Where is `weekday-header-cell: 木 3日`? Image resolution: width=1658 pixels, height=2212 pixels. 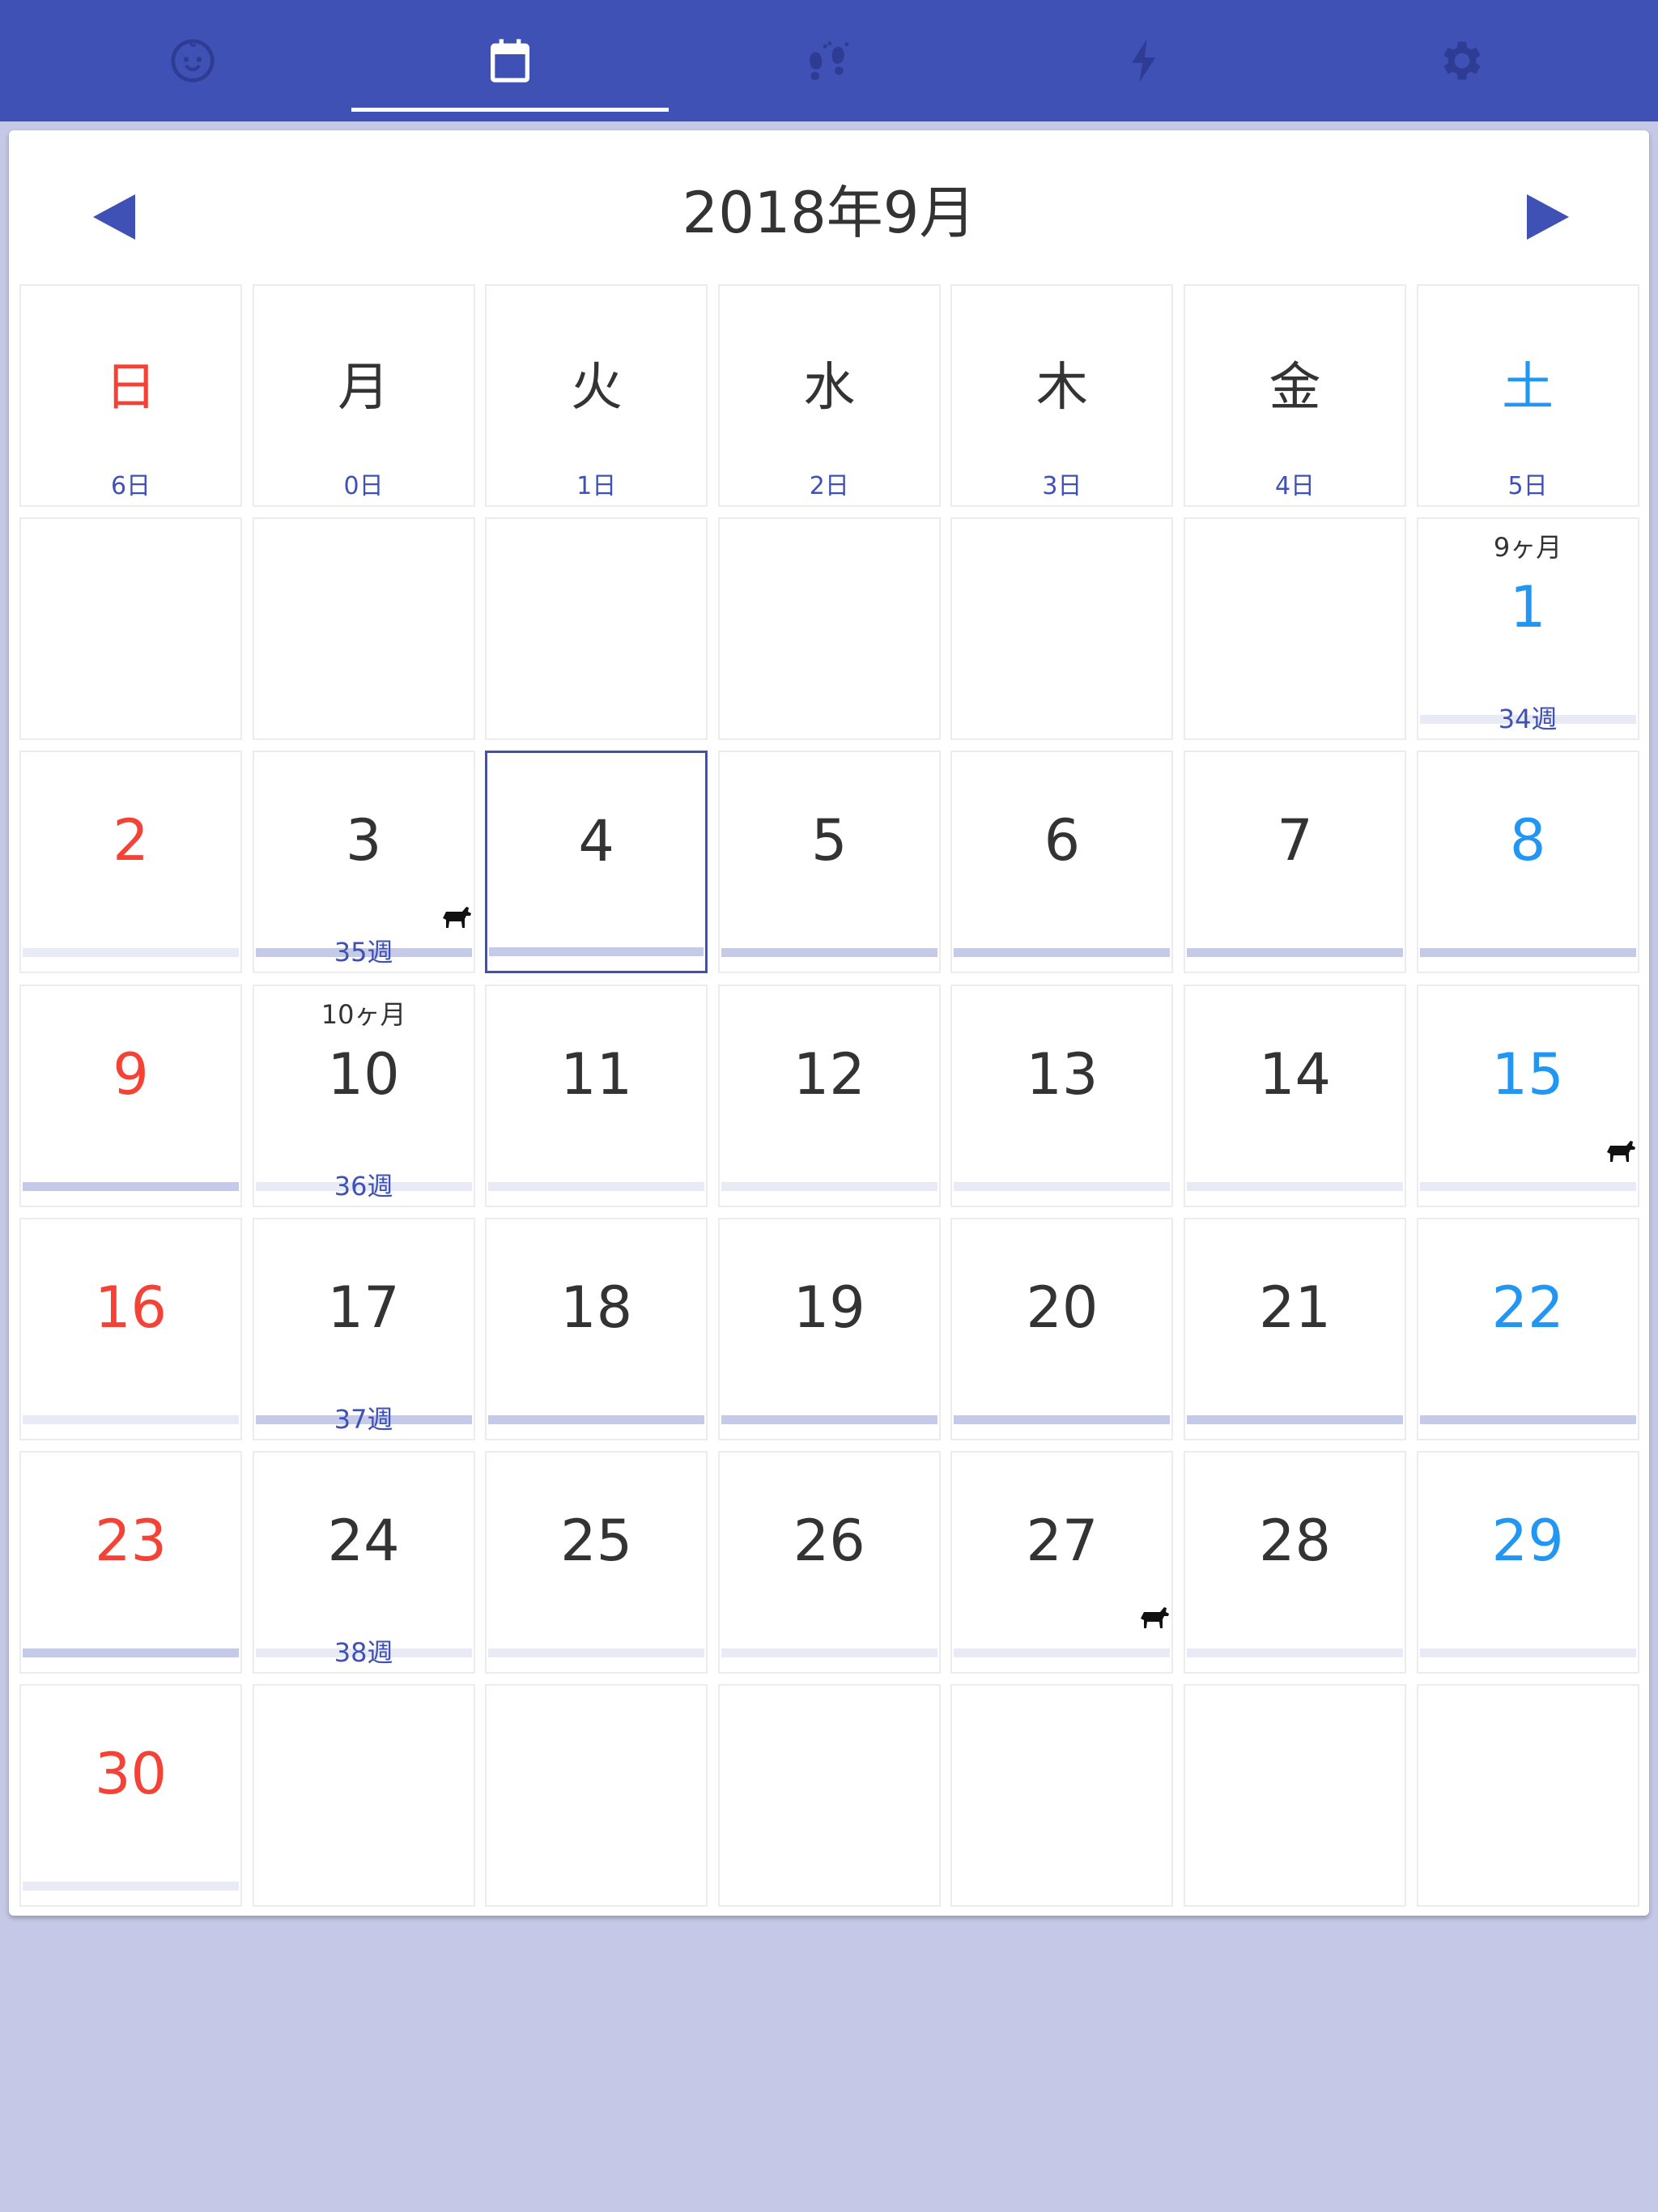
weekday-header-cell: 木 3日 is located at coordinates (1062, 396).